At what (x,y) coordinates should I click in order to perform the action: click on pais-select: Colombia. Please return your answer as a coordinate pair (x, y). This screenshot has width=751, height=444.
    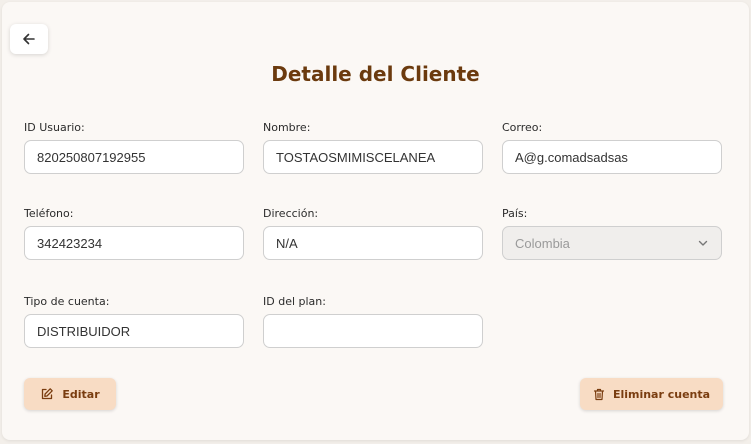
    Looking at the image, I should click on (612, 243).